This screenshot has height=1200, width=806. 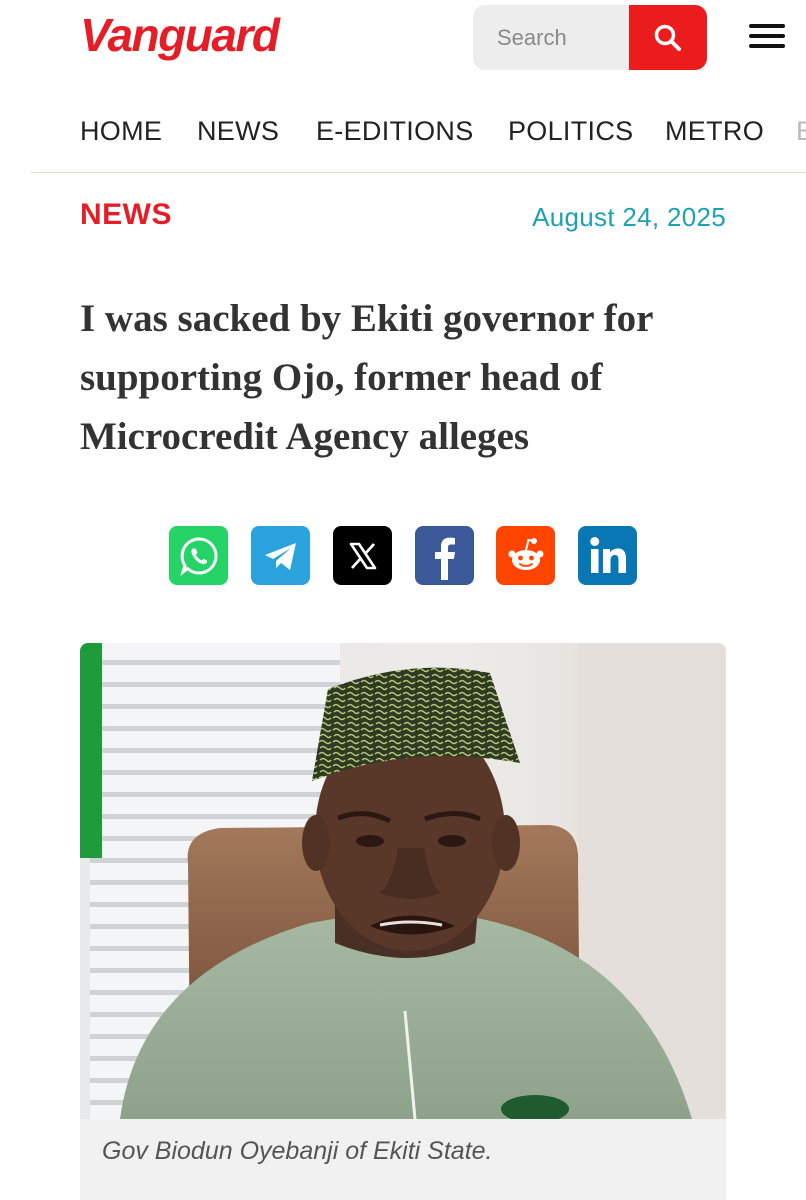 I want to click on nav-item-home: HOME, so click(x=121, y=131).